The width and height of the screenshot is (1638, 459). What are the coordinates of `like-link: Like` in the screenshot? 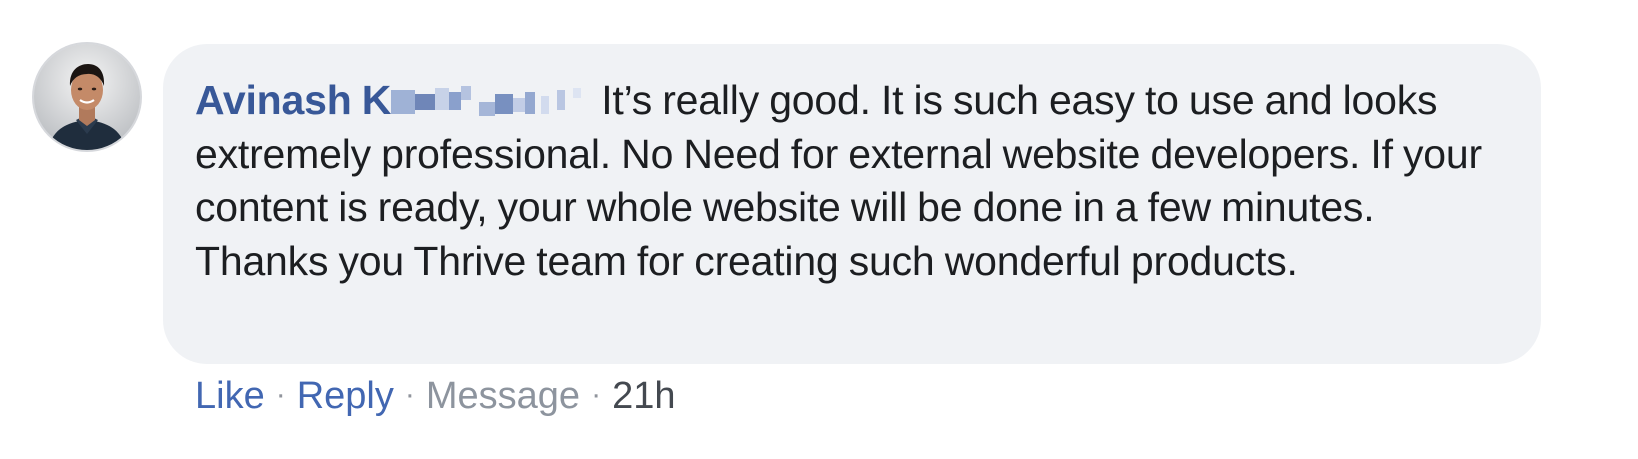 It's located at (230, 396).